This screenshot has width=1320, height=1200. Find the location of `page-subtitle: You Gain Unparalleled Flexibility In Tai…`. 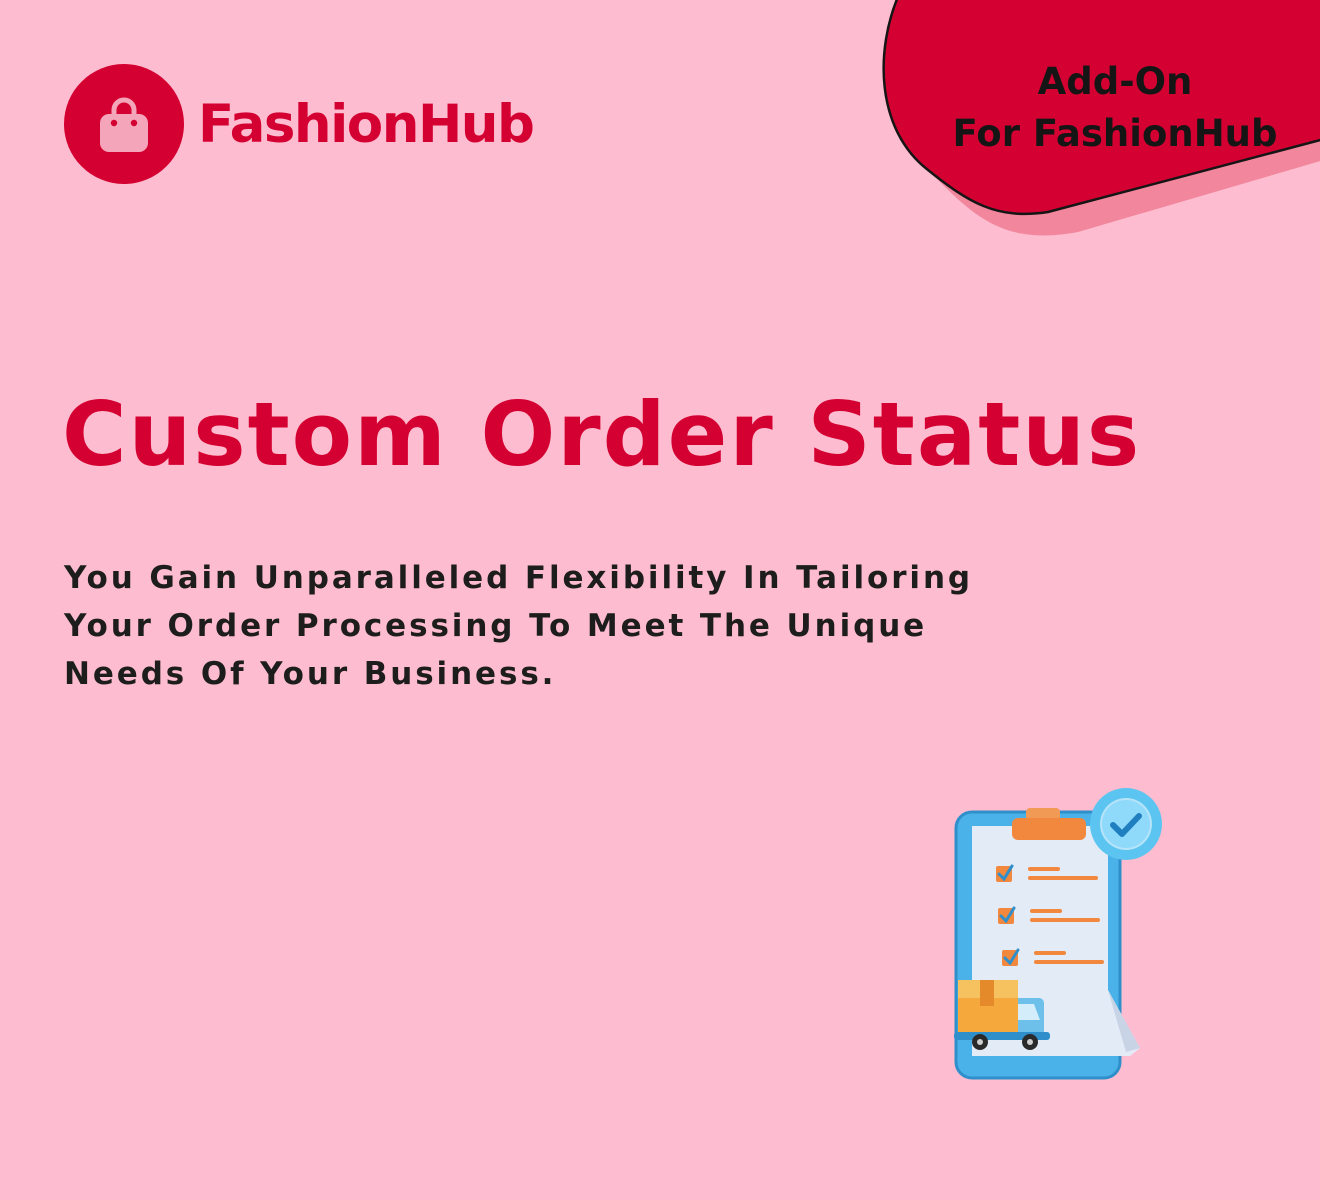

page-subtitle: You Gain Unparalleled Flexibility In Tai… is located at coordinates (594, 626).